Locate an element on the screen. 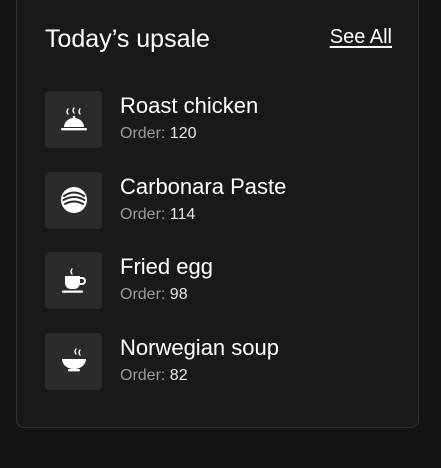 The image size is (441, 468). order-info: Order: 98 is located at coordinates (154, 295).